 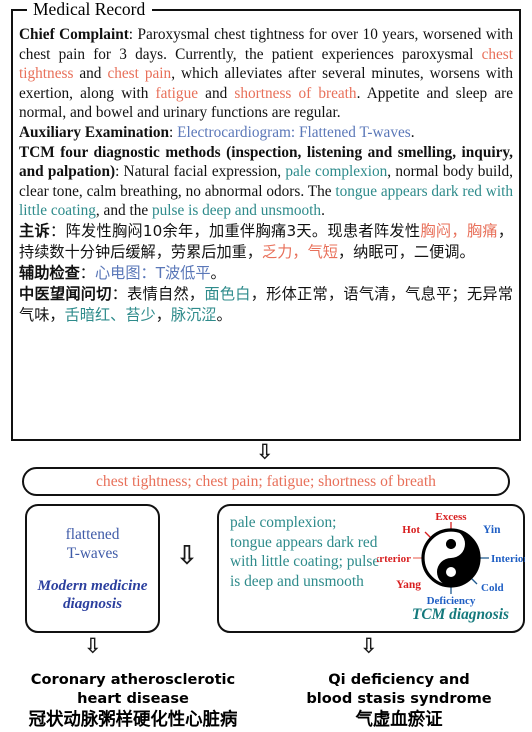 What do you see at coordinates (92, 585) in the screenshot?
I see `modern-medicine-label-line1: Modern medicine` at bounding box center [92, 585].